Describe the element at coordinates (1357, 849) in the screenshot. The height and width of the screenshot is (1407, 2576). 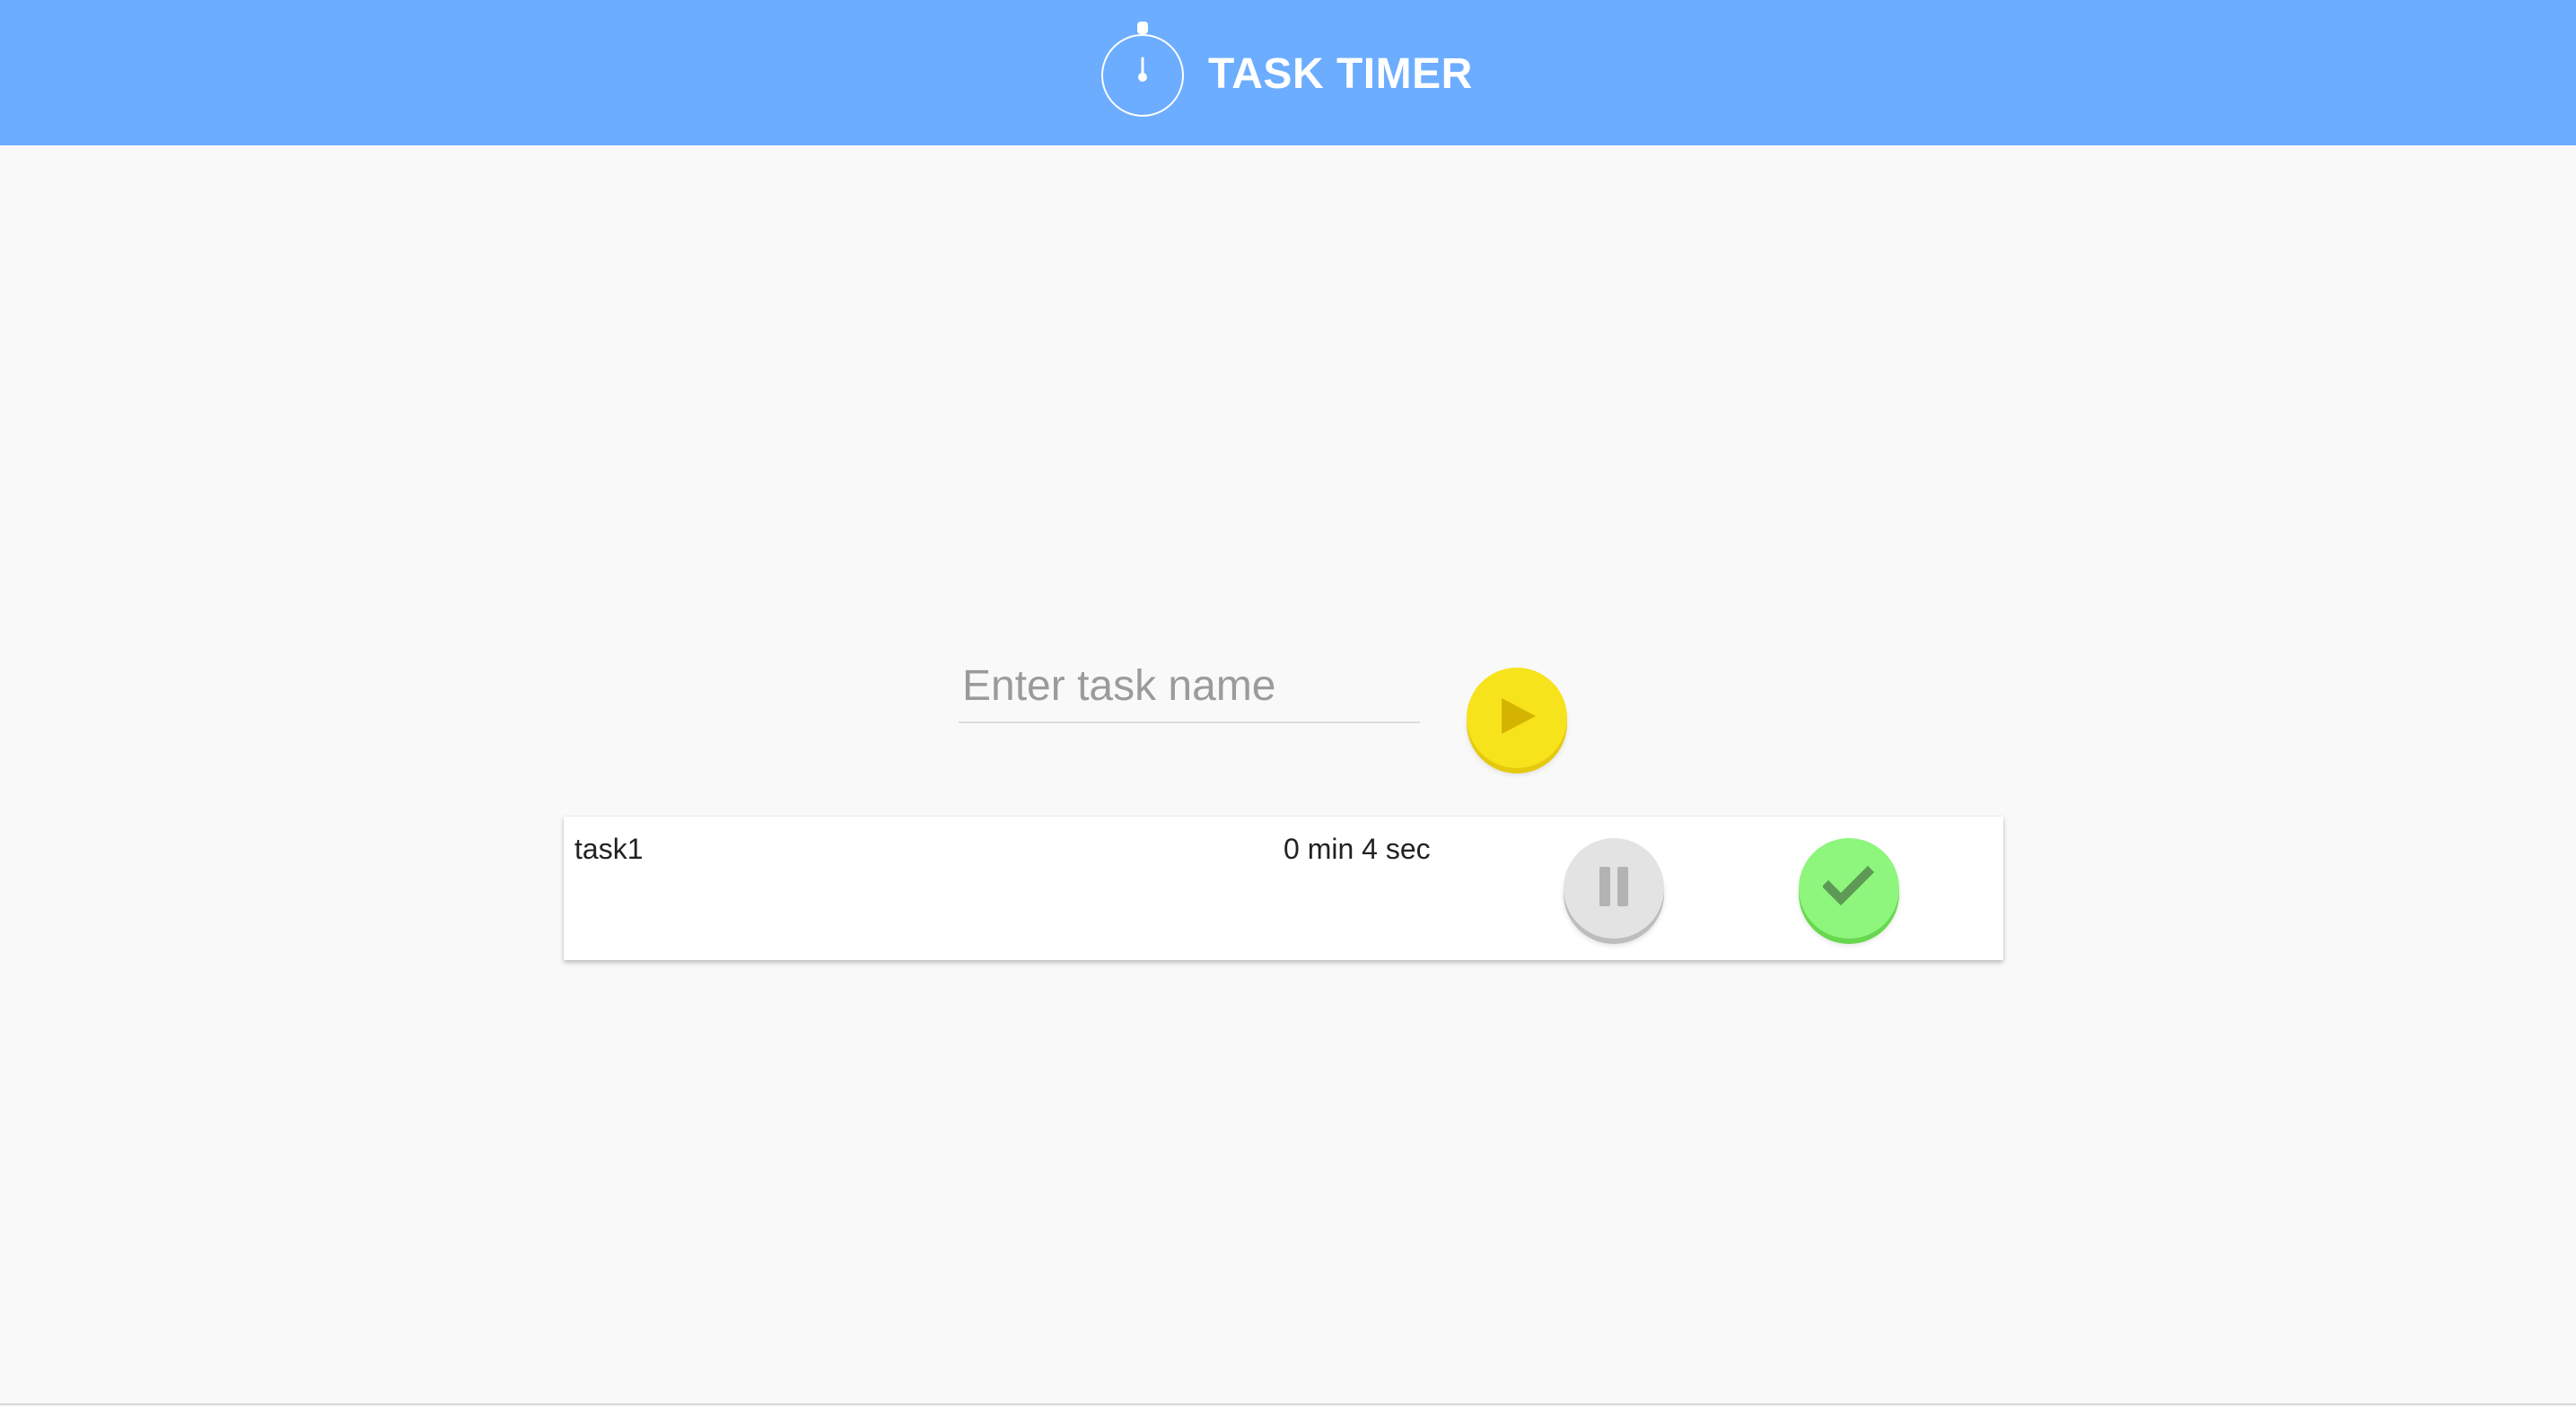
I see `task-elapsed-time: 0 min 4 sec` at that location.